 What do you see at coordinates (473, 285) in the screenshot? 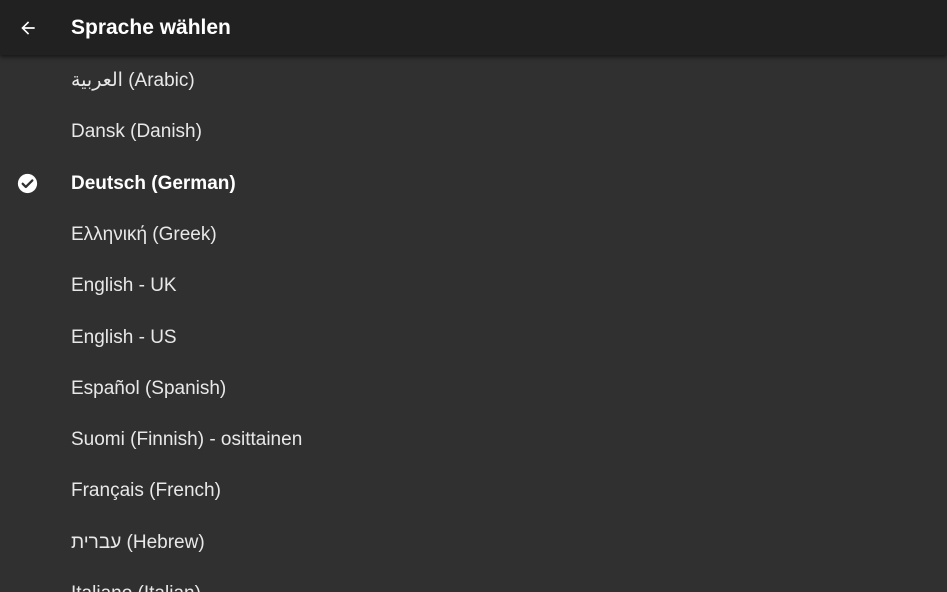
I see `language-item: English - UK` at bounding box center [473, 285].